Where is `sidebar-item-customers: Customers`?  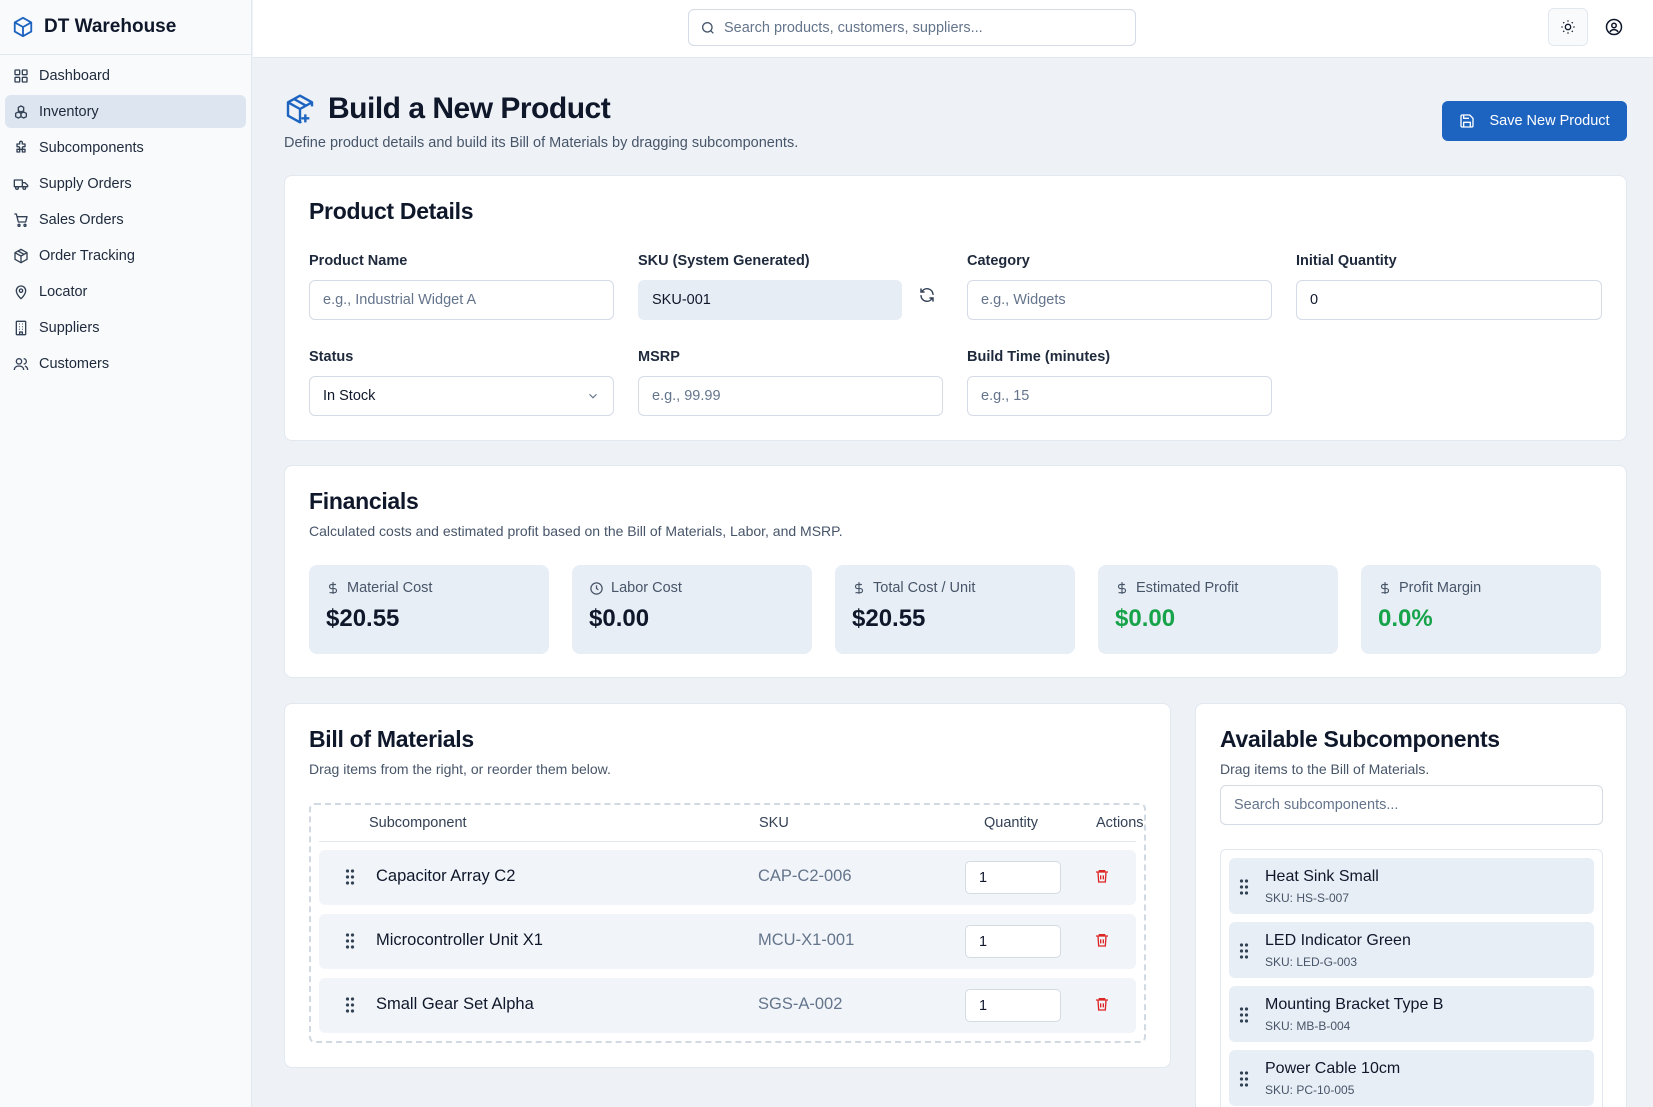
sidebar-item-customers: Customers is located at coordinates (125, 363).